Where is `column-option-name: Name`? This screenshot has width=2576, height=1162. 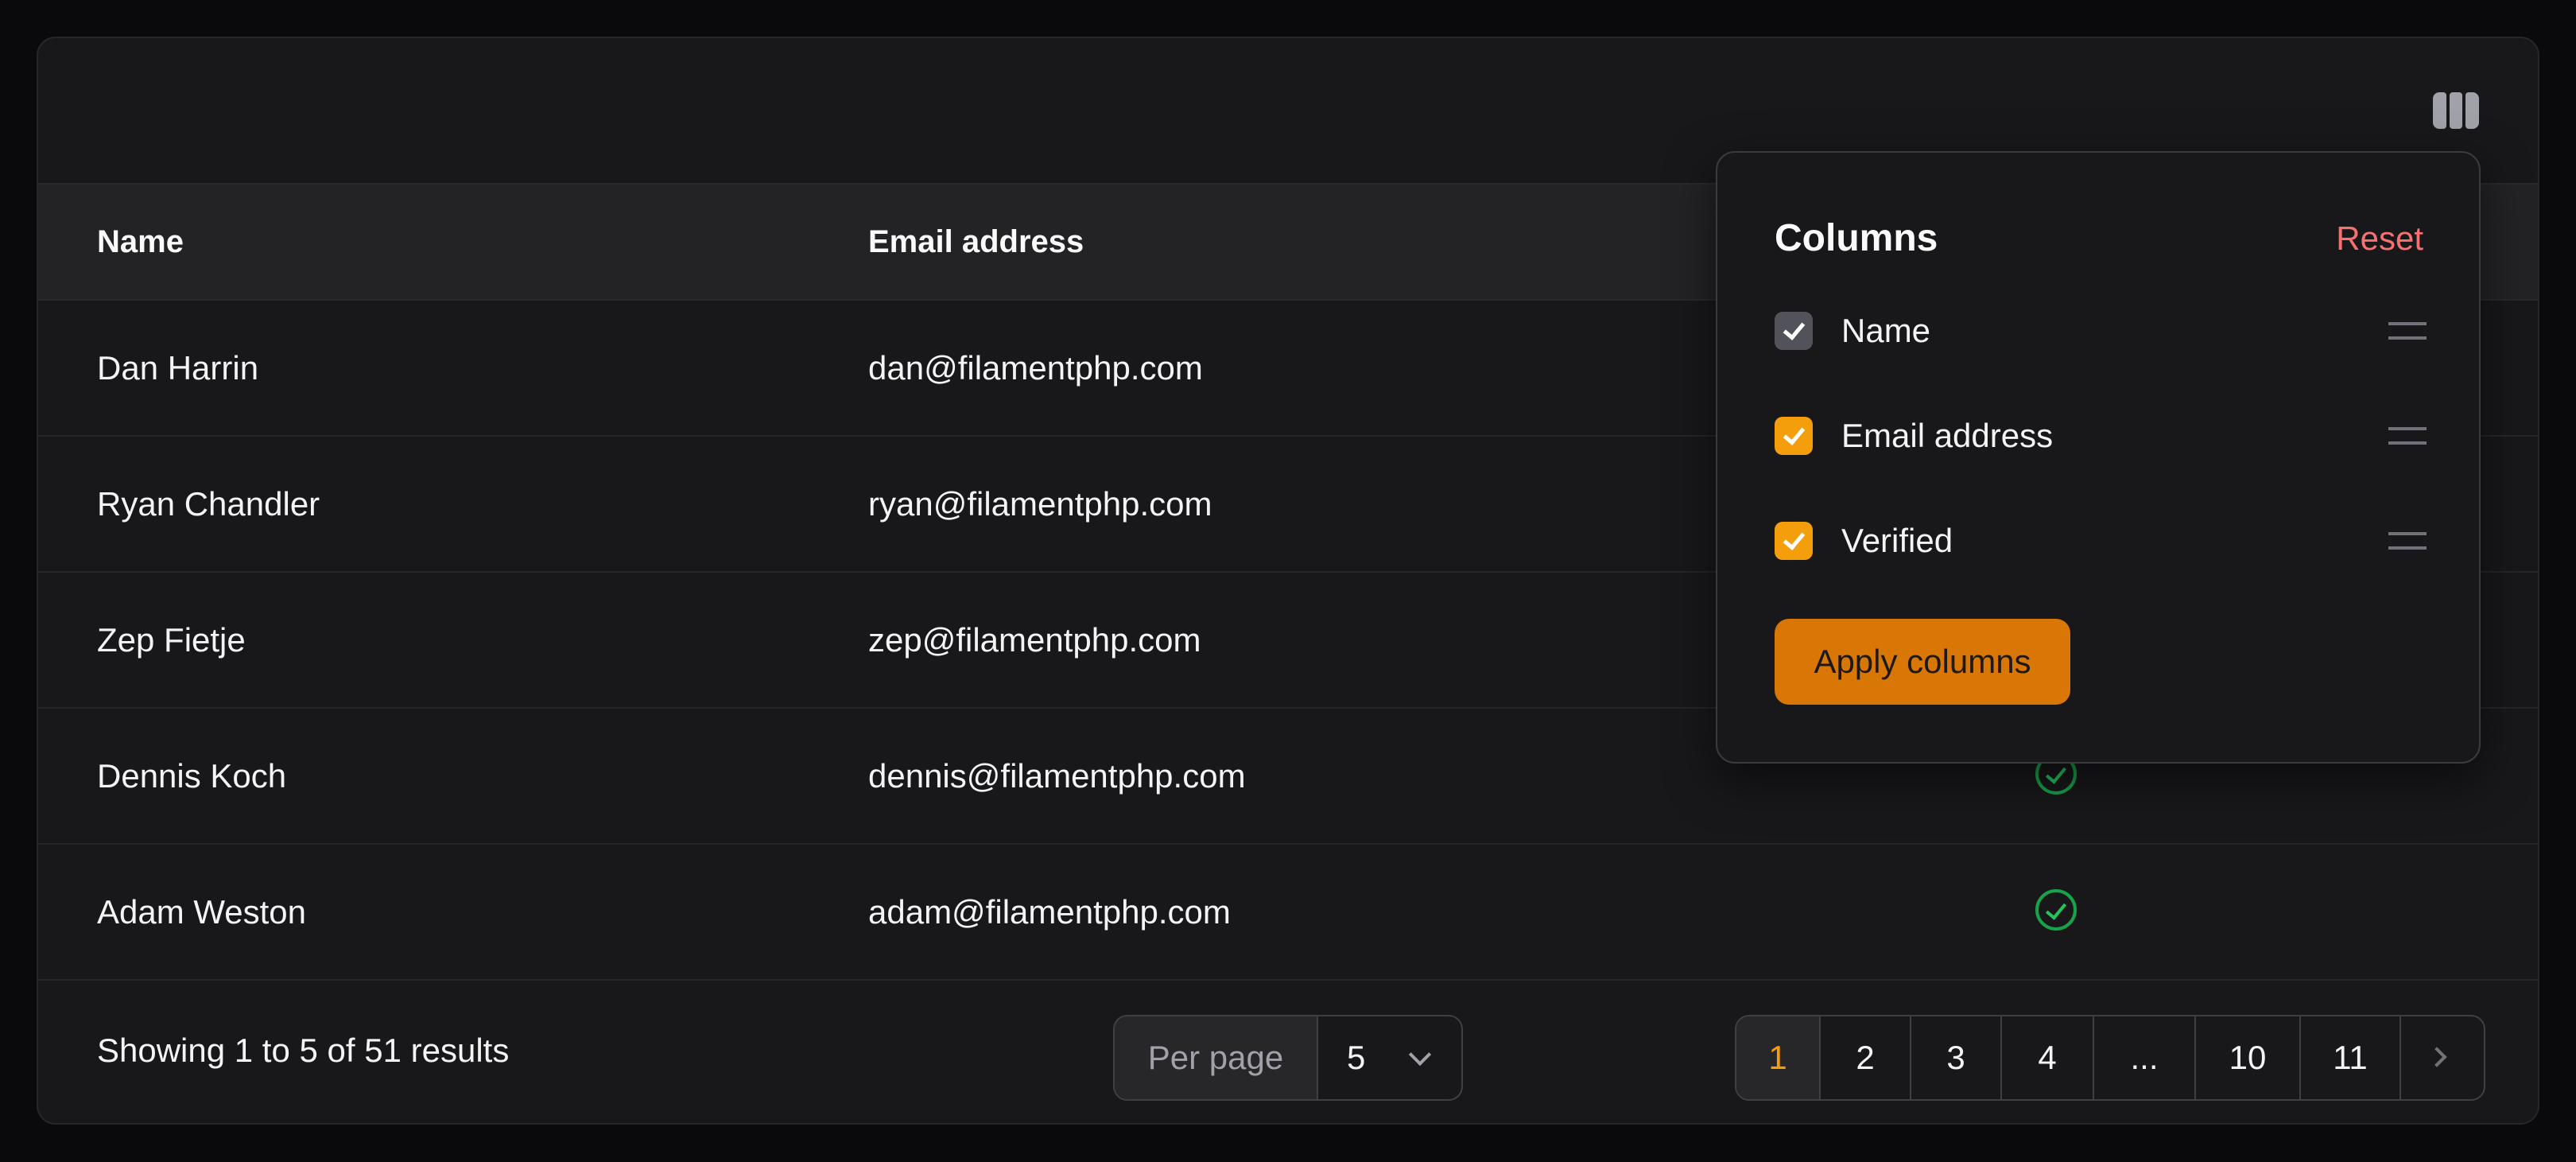
column-option-name: Name is located at coordinates (2101, 331).